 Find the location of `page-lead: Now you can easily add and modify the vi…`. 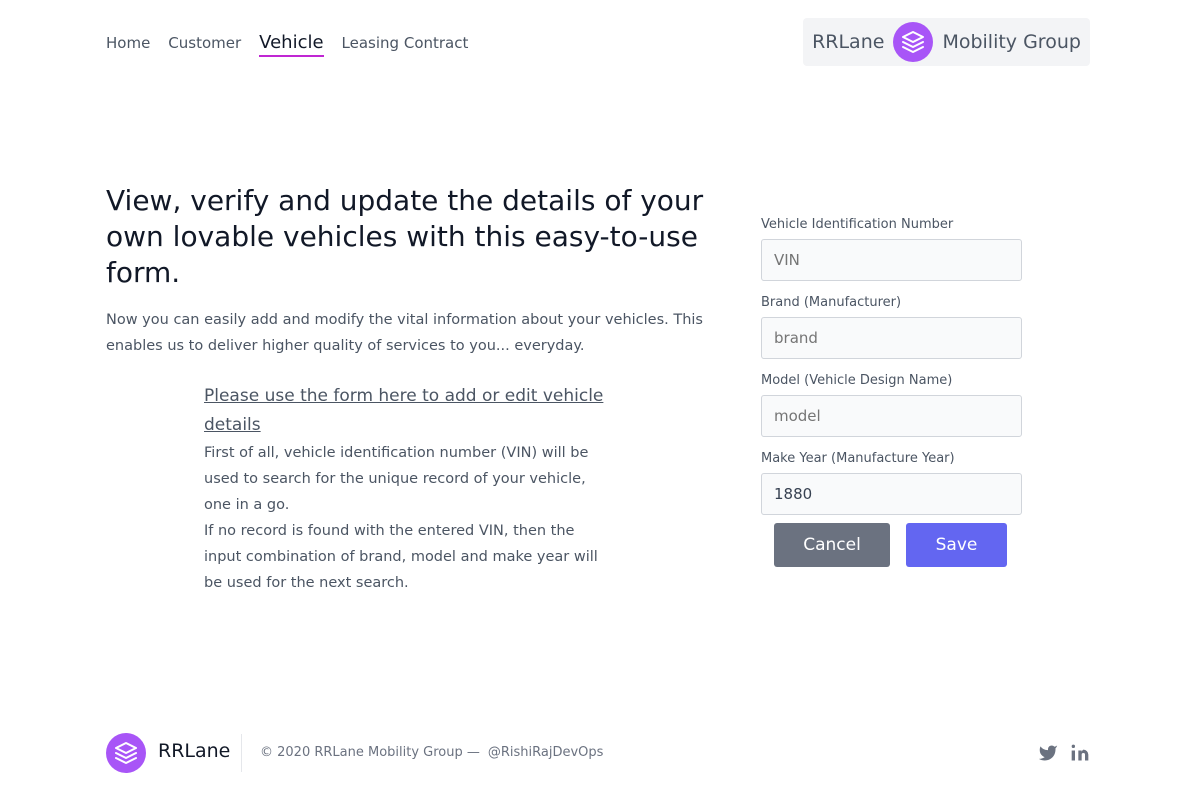

page-lead: Now you can easily add and modify the vi… is located at coordinates (404, 333).